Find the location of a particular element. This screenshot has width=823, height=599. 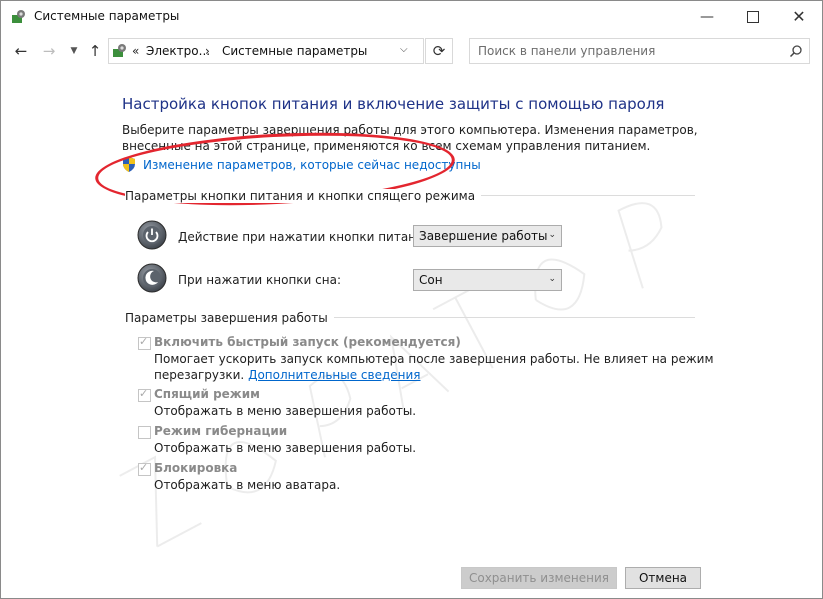

system-settings-icon is located at coordinates (18, 16).